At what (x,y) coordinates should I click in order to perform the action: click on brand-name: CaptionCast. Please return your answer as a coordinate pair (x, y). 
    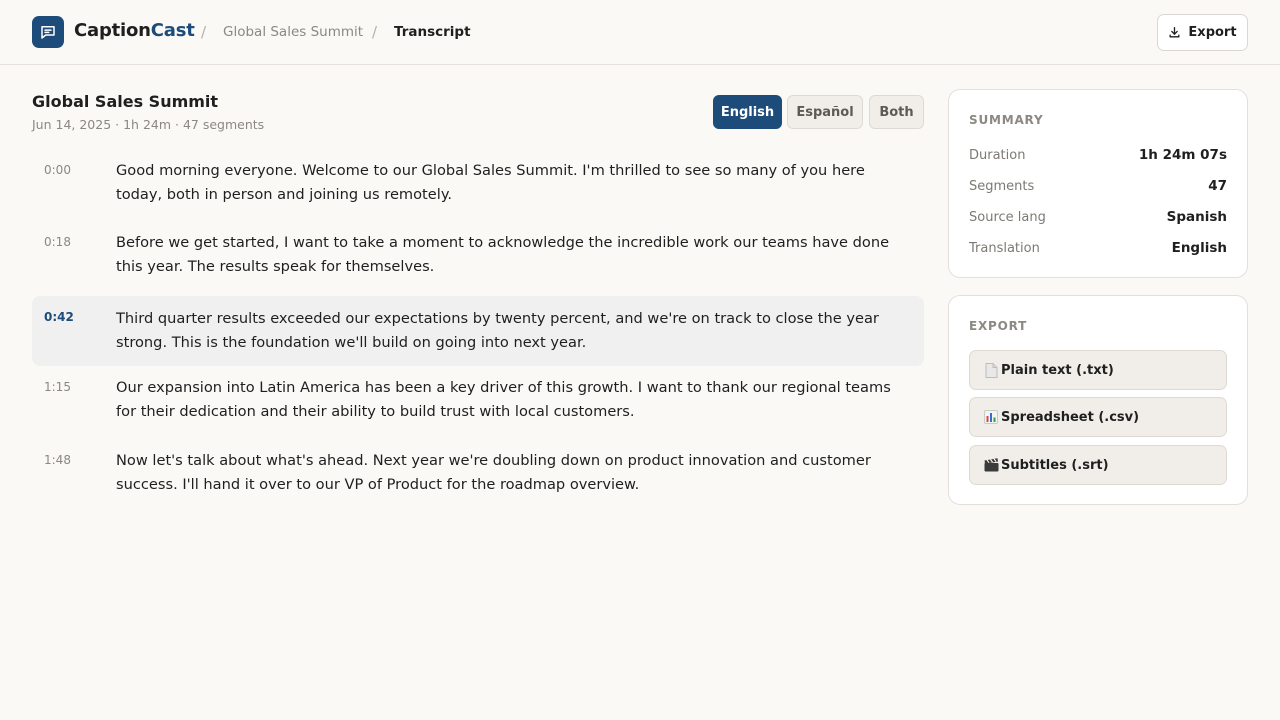
    Looking at the image, I should click on (134, 30).